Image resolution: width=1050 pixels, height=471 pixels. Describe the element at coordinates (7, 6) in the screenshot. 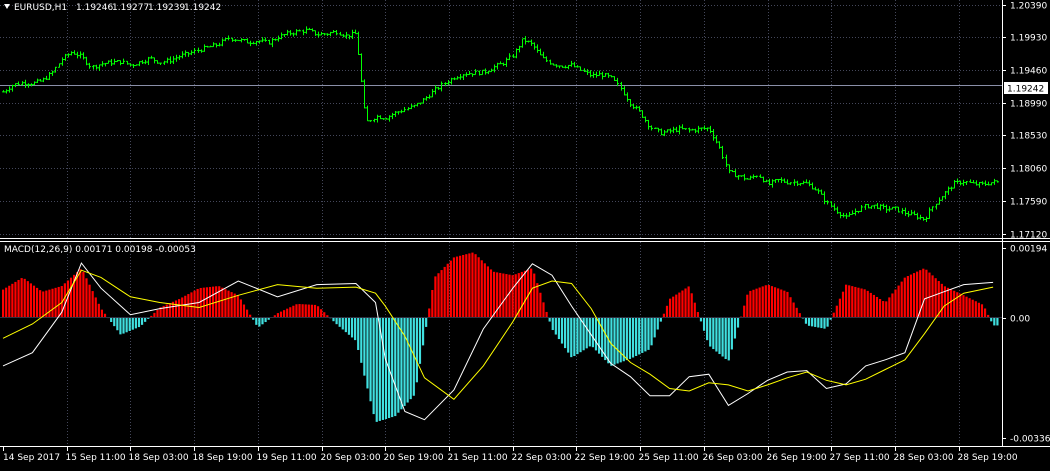

I see `dropdown-triangle-icon` at that location.